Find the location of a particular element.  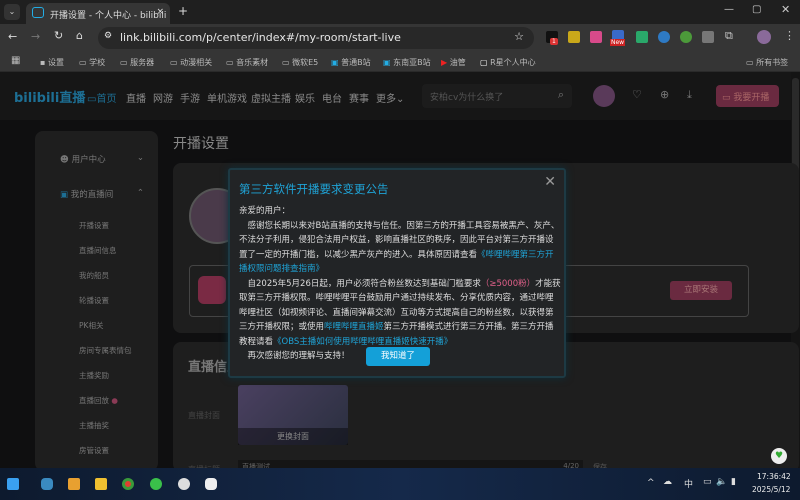

sidebar-item-moderators: 房管设置 is located at coordinates (94, 450).